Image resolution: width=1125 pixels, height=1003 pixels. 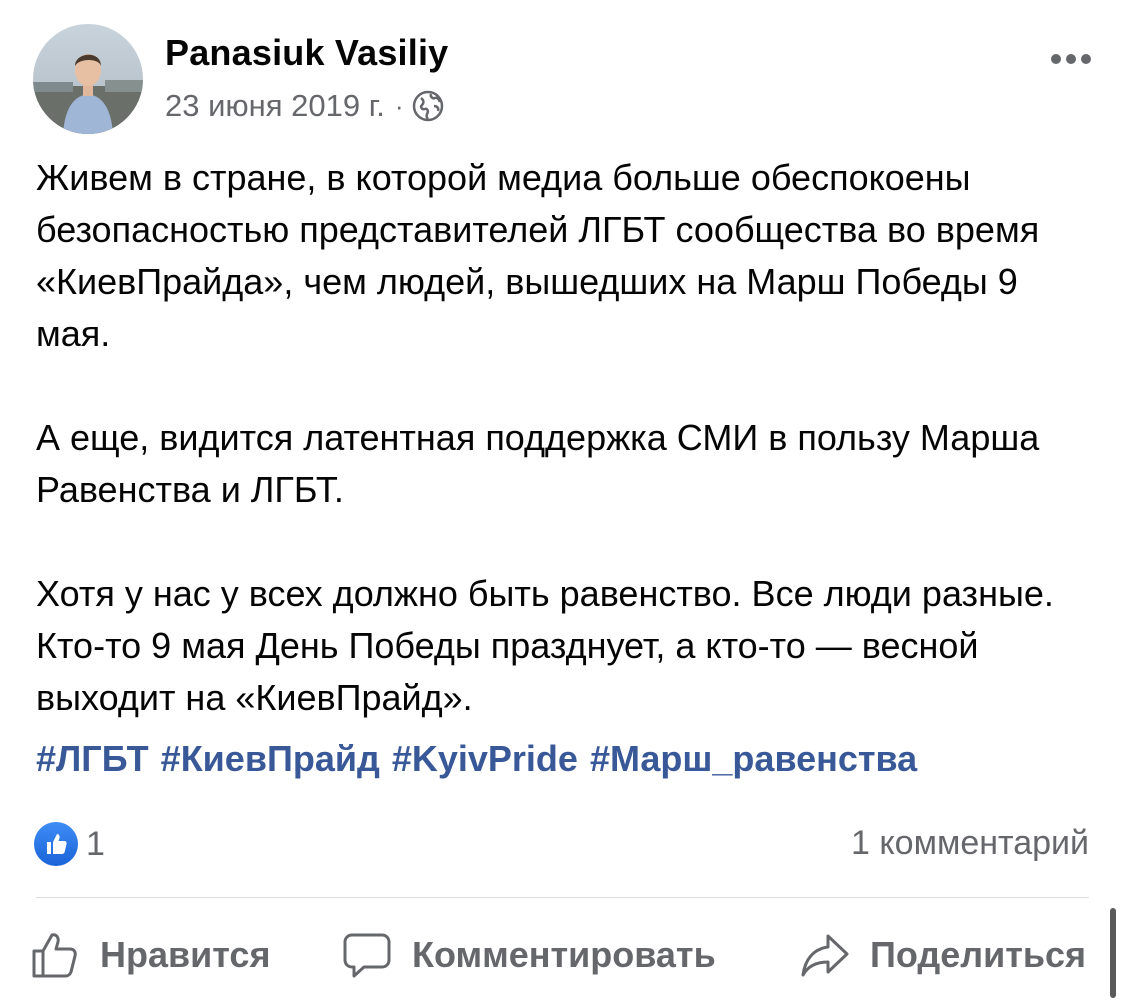 What do you see at coordinates (753, 759) in the screenshot?
I see `hashtag-link: #Марш_равенства` at bounding box center [753, 759].